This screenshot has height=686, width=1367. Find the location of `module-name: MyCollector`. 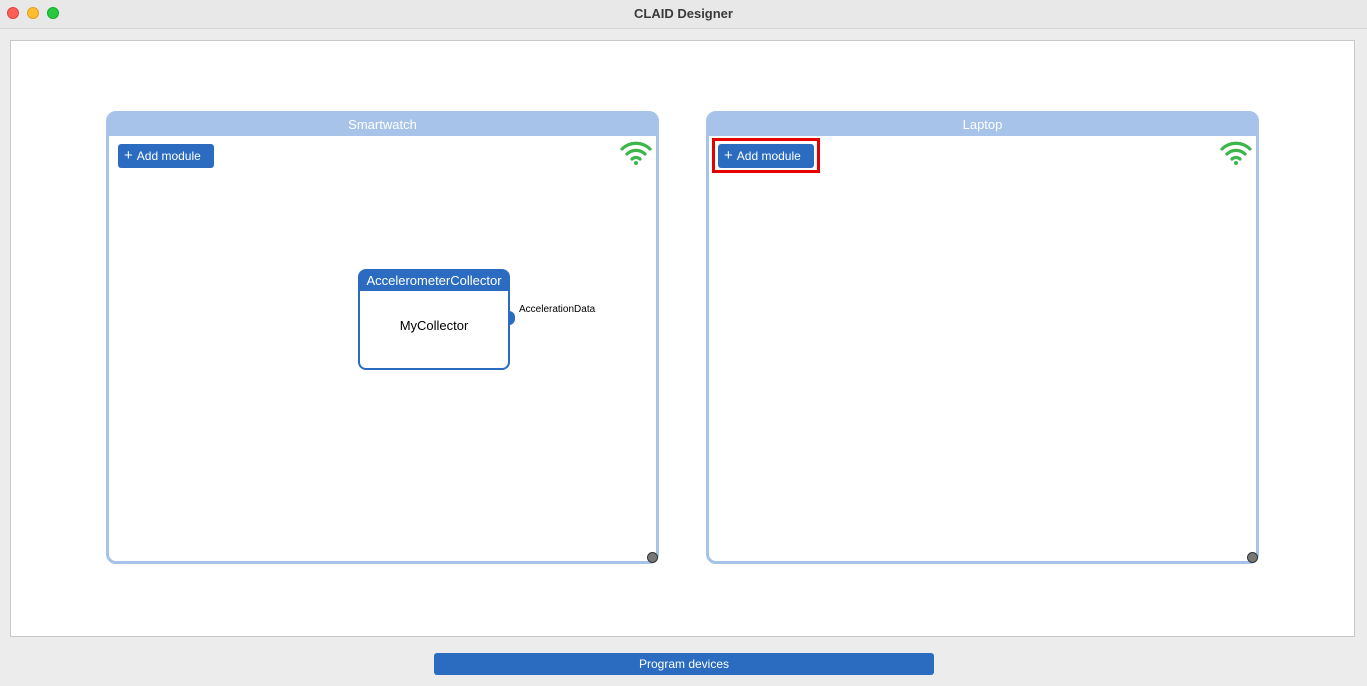

module-name: MyCollector is located at coordinates (434, 325).